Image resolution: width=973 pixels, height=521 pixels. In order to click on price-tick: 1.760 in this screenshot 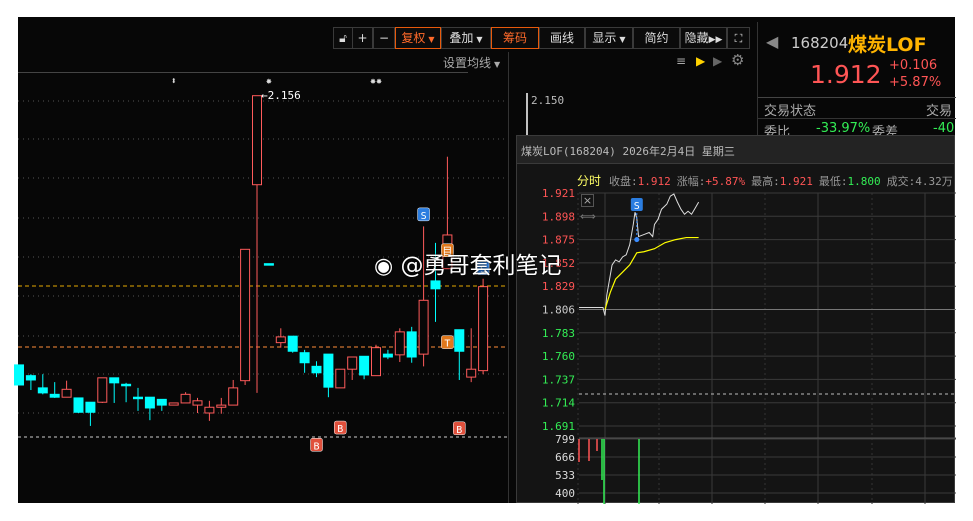, I will do `click(558, 356)`.